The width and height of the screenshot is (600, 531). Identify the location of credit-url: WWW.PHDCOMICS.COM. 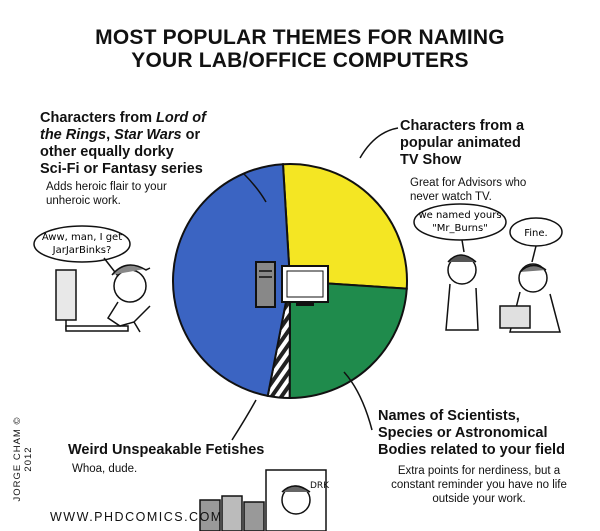
(136, 517).